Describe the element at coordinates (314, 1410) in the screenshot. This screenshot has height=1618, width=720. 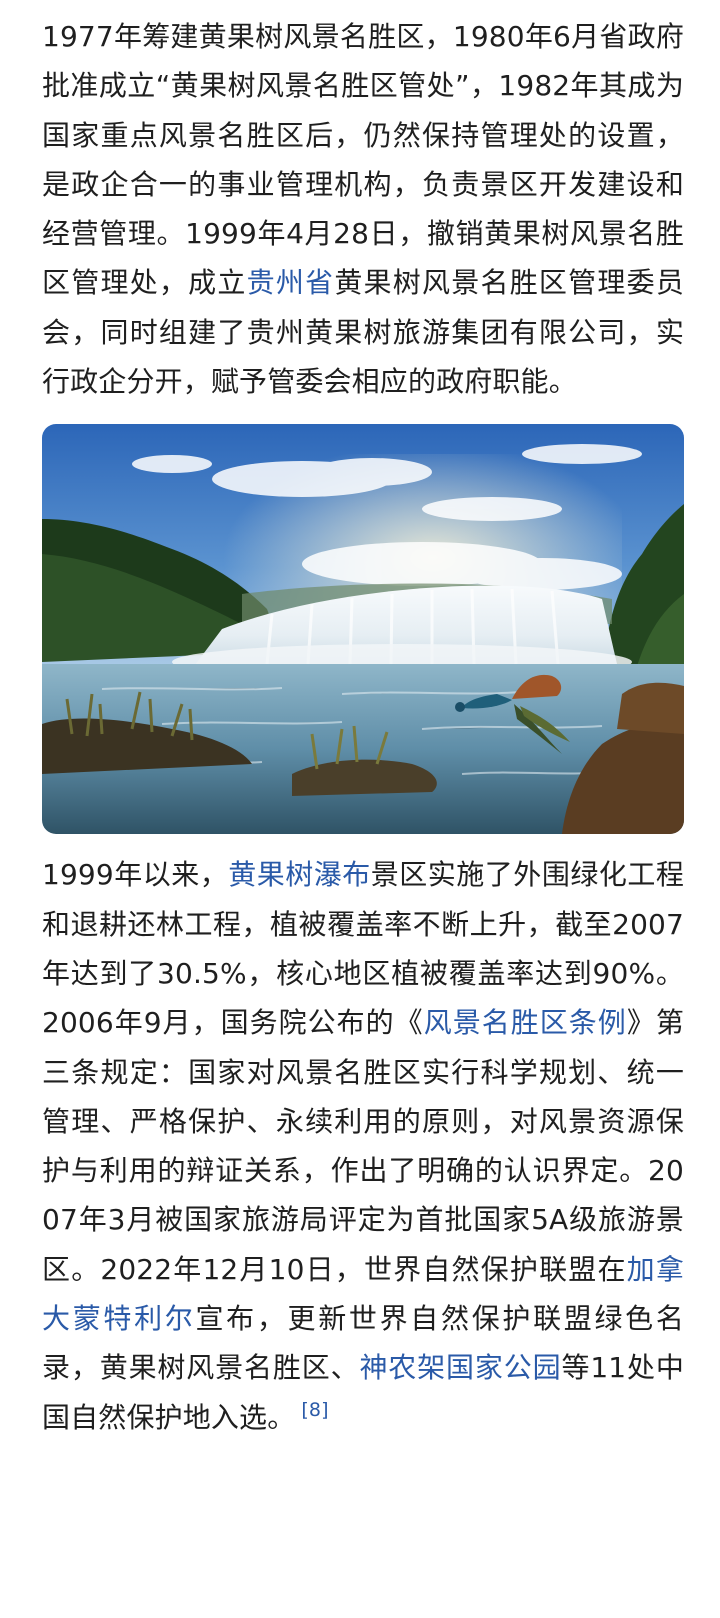
I see `reference-link: [8]` at that location.